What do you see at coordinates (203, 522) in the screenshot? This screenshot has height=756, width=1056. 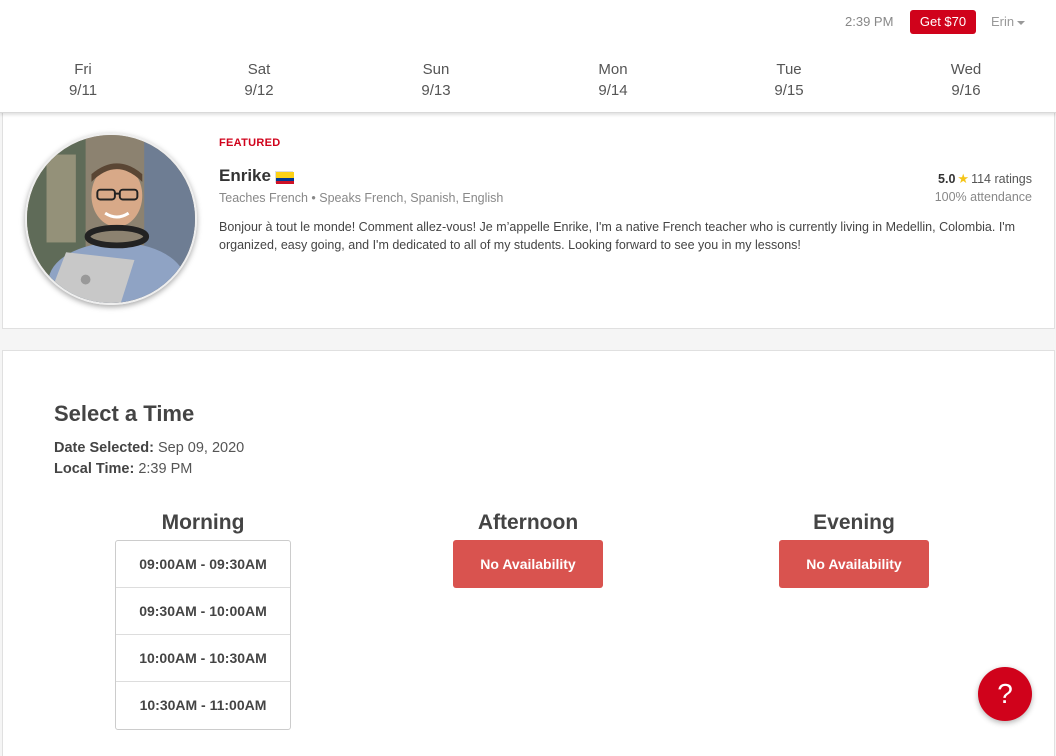 I see `morning-heading: Morning` at bounding box center [203, 522].